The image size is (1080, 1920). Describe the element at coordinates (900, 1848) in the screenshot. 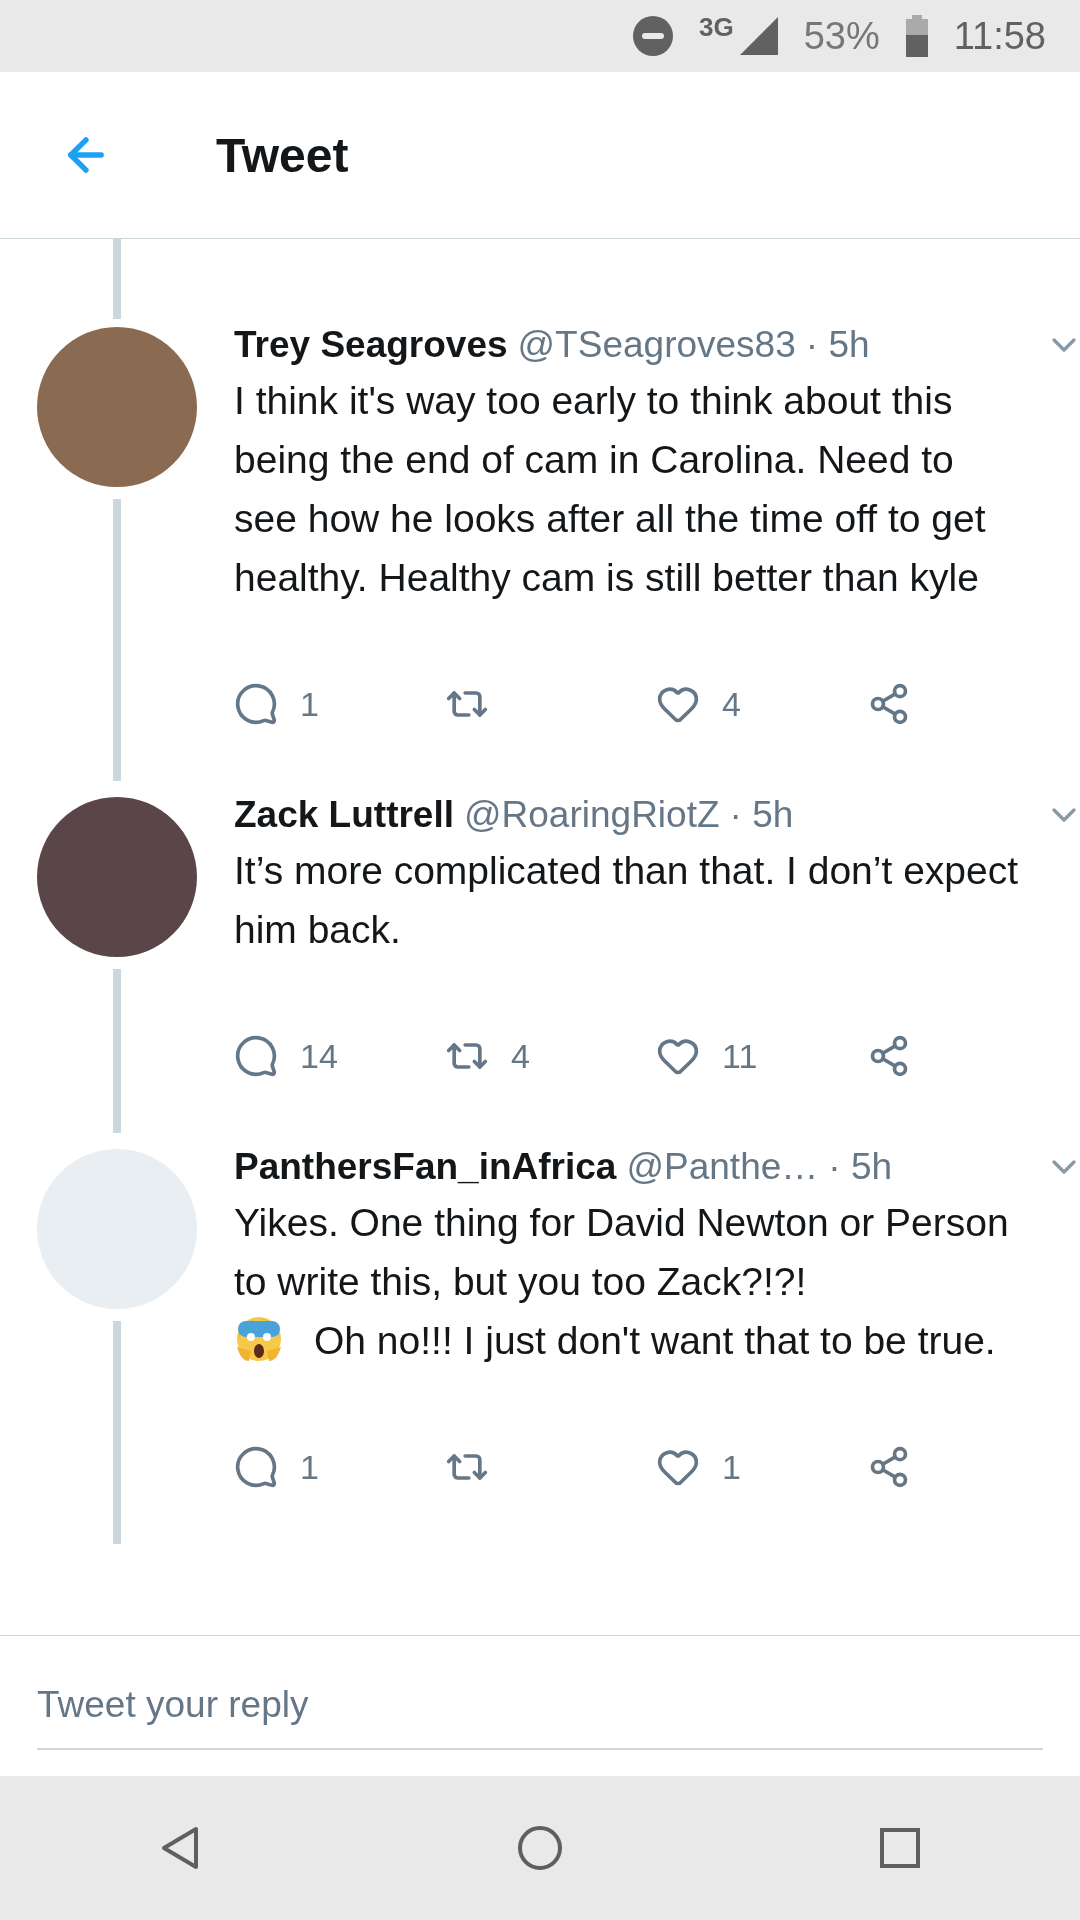

I see `recents-square-icon` at that location.